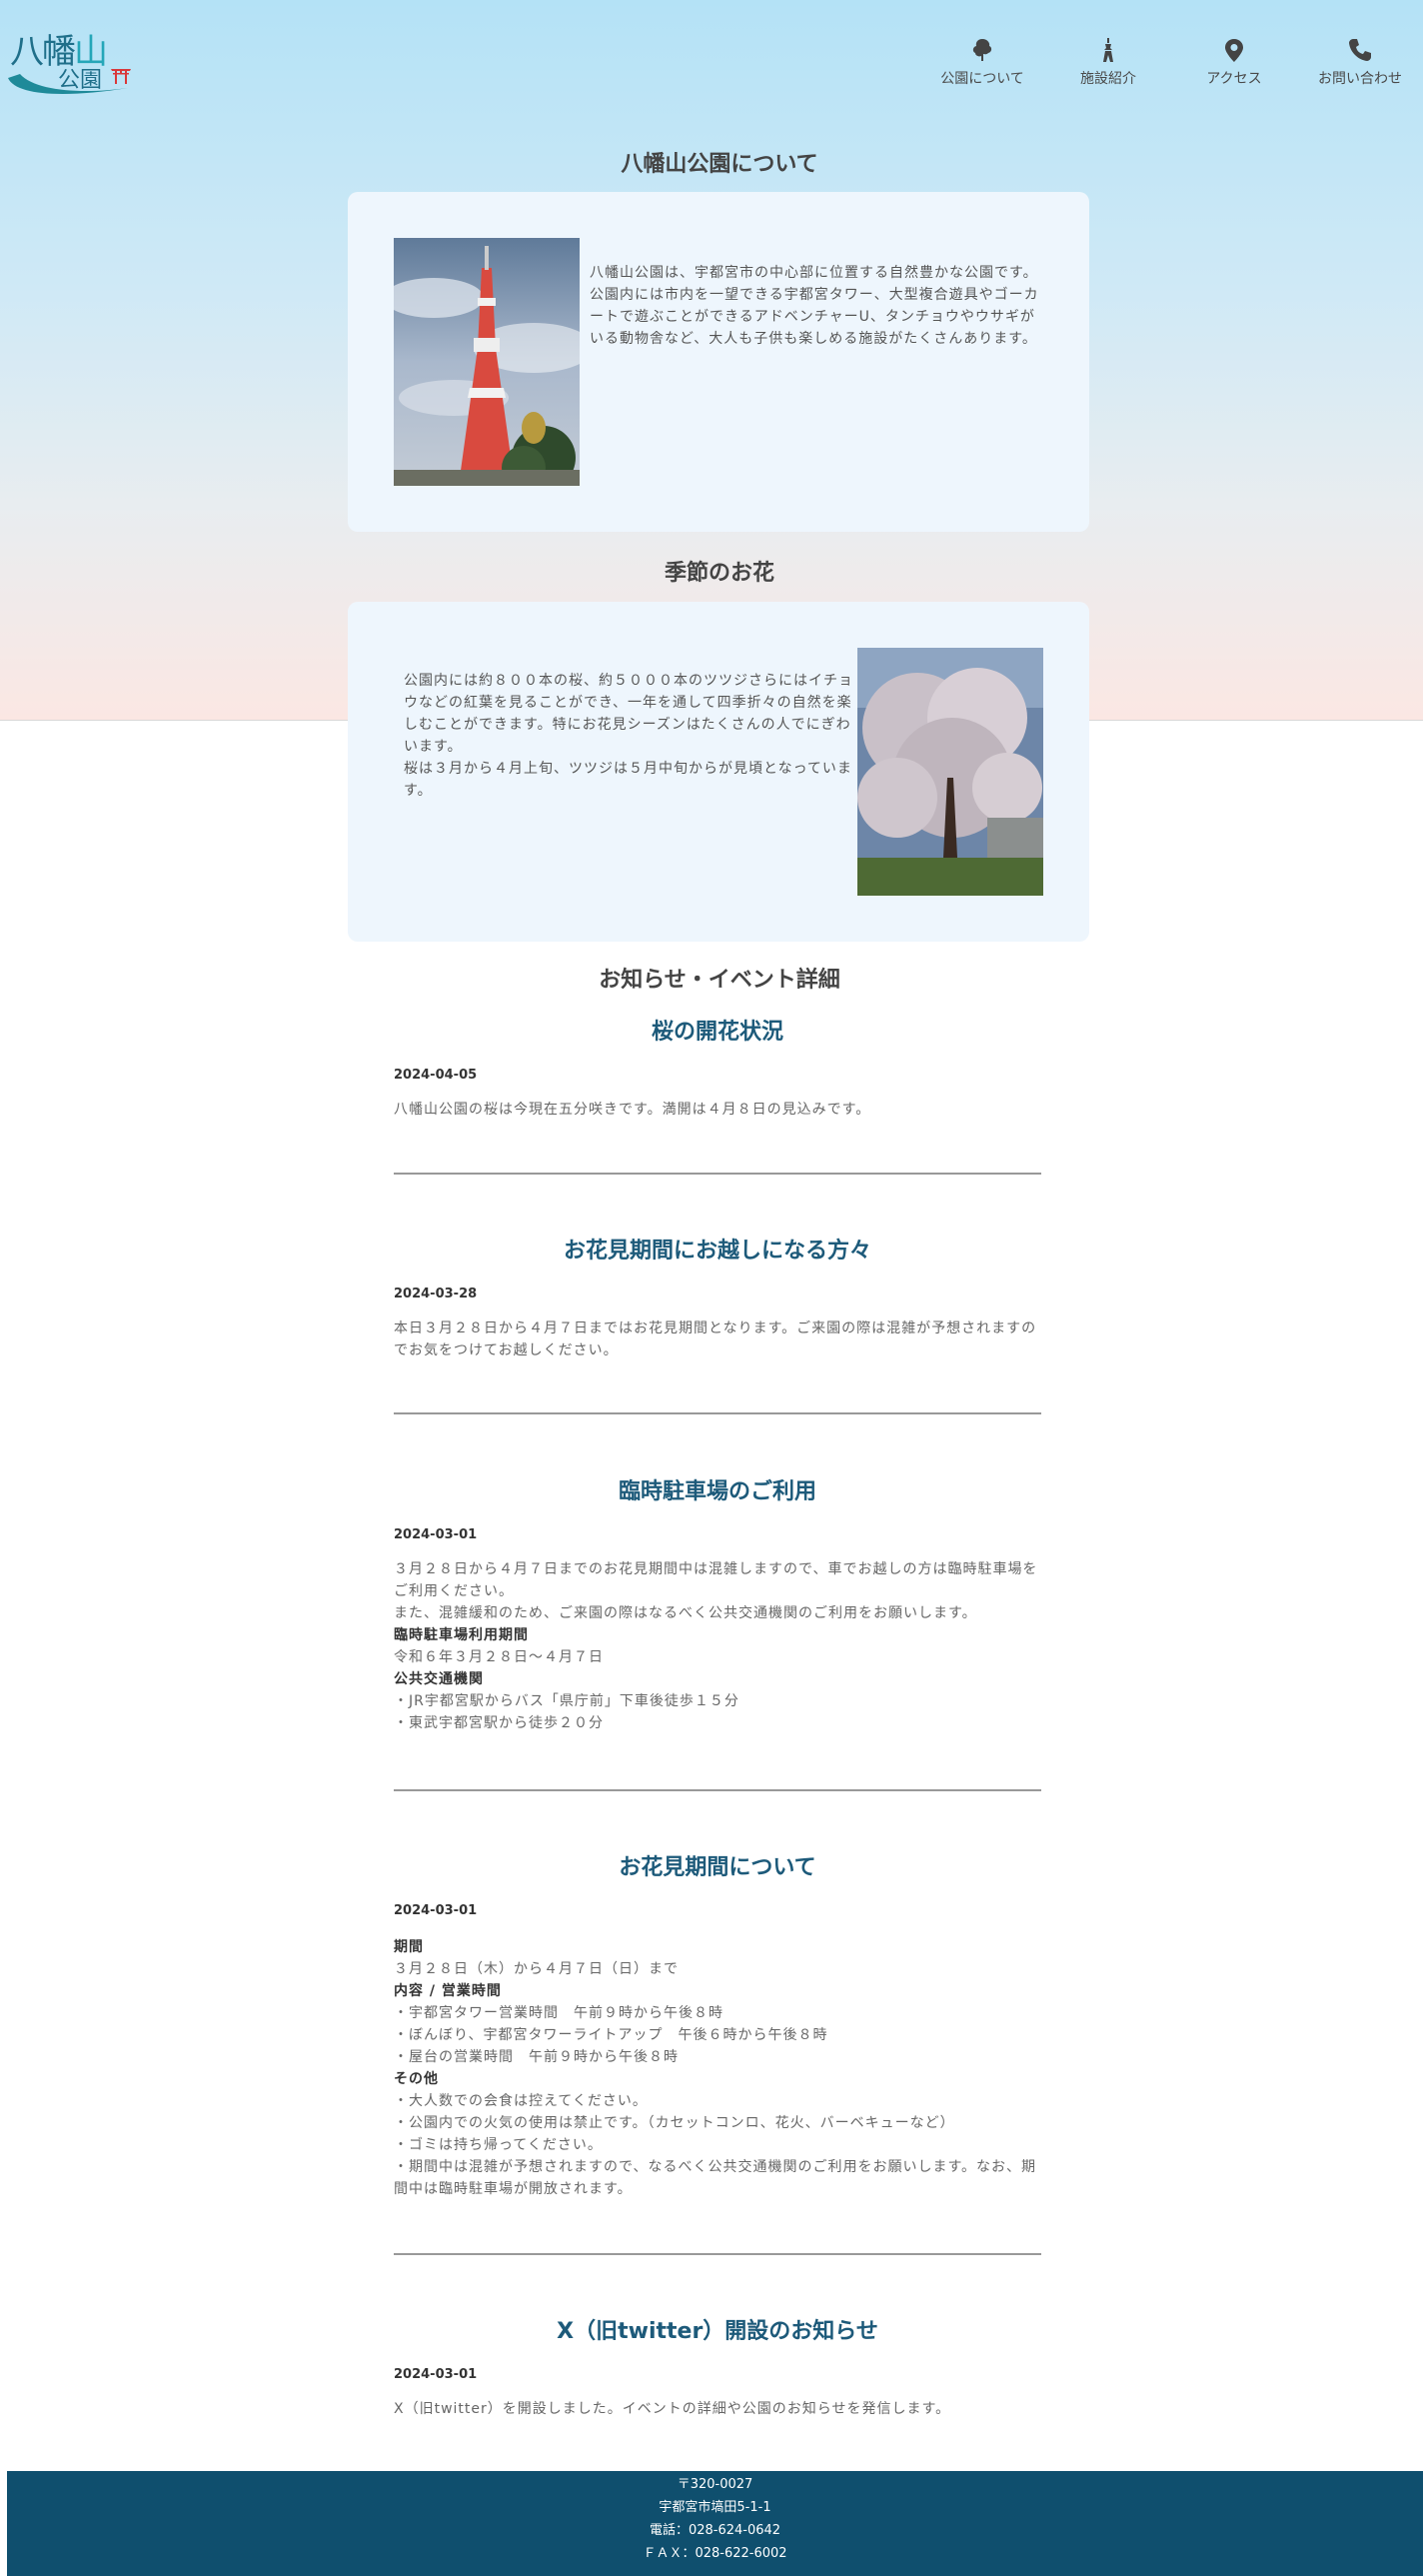 The height and width of the screenshot is (2576, 1423). I want to click on footer-postal-code: 〒320-0027, so click(715, 2484).